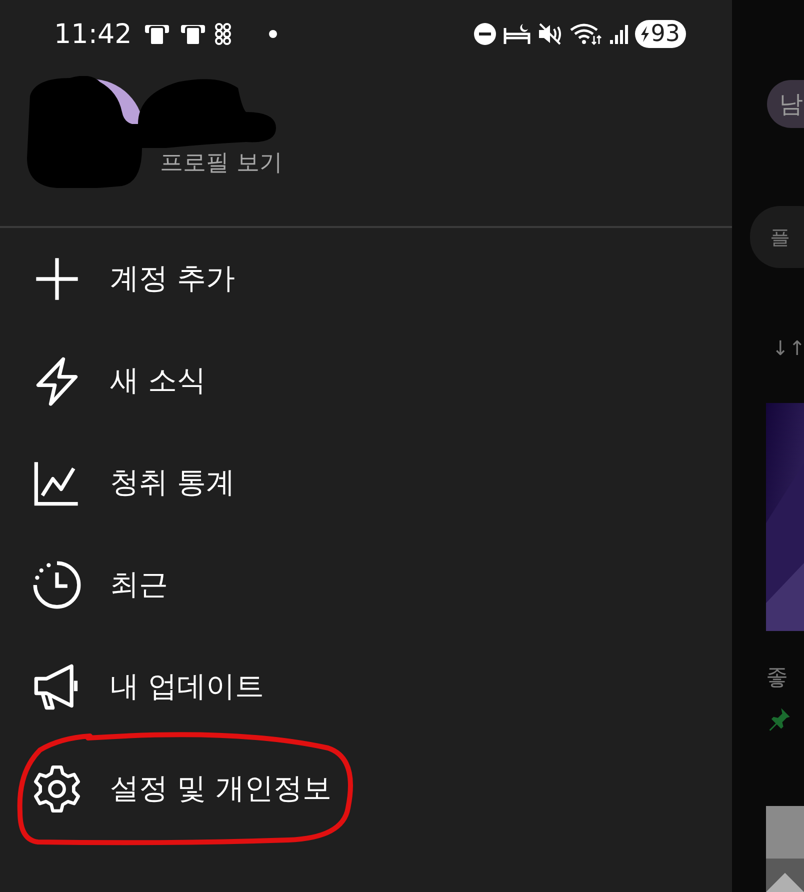 This screenshot has height=892, width=804. What do you see at coordinates (93, 34) in the screenshot?
I see `status-time: 11:42` at bounding box center [93, 34].